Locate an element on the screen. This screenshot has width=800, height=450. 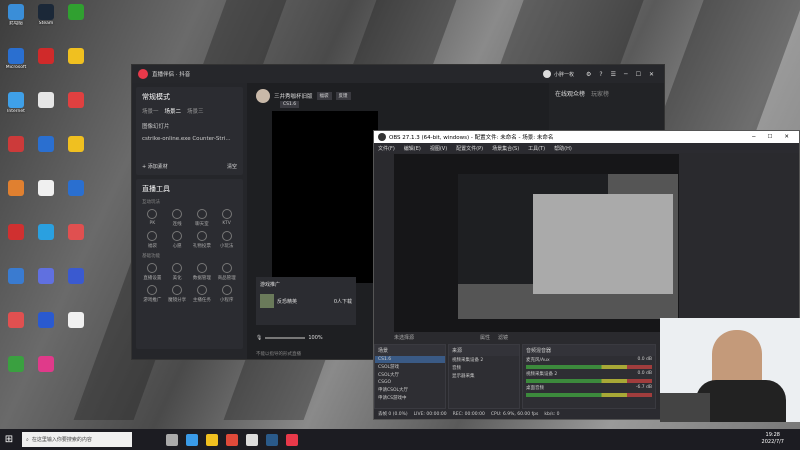
mode-title: 常规模式 is located at coordinates (189, 97).